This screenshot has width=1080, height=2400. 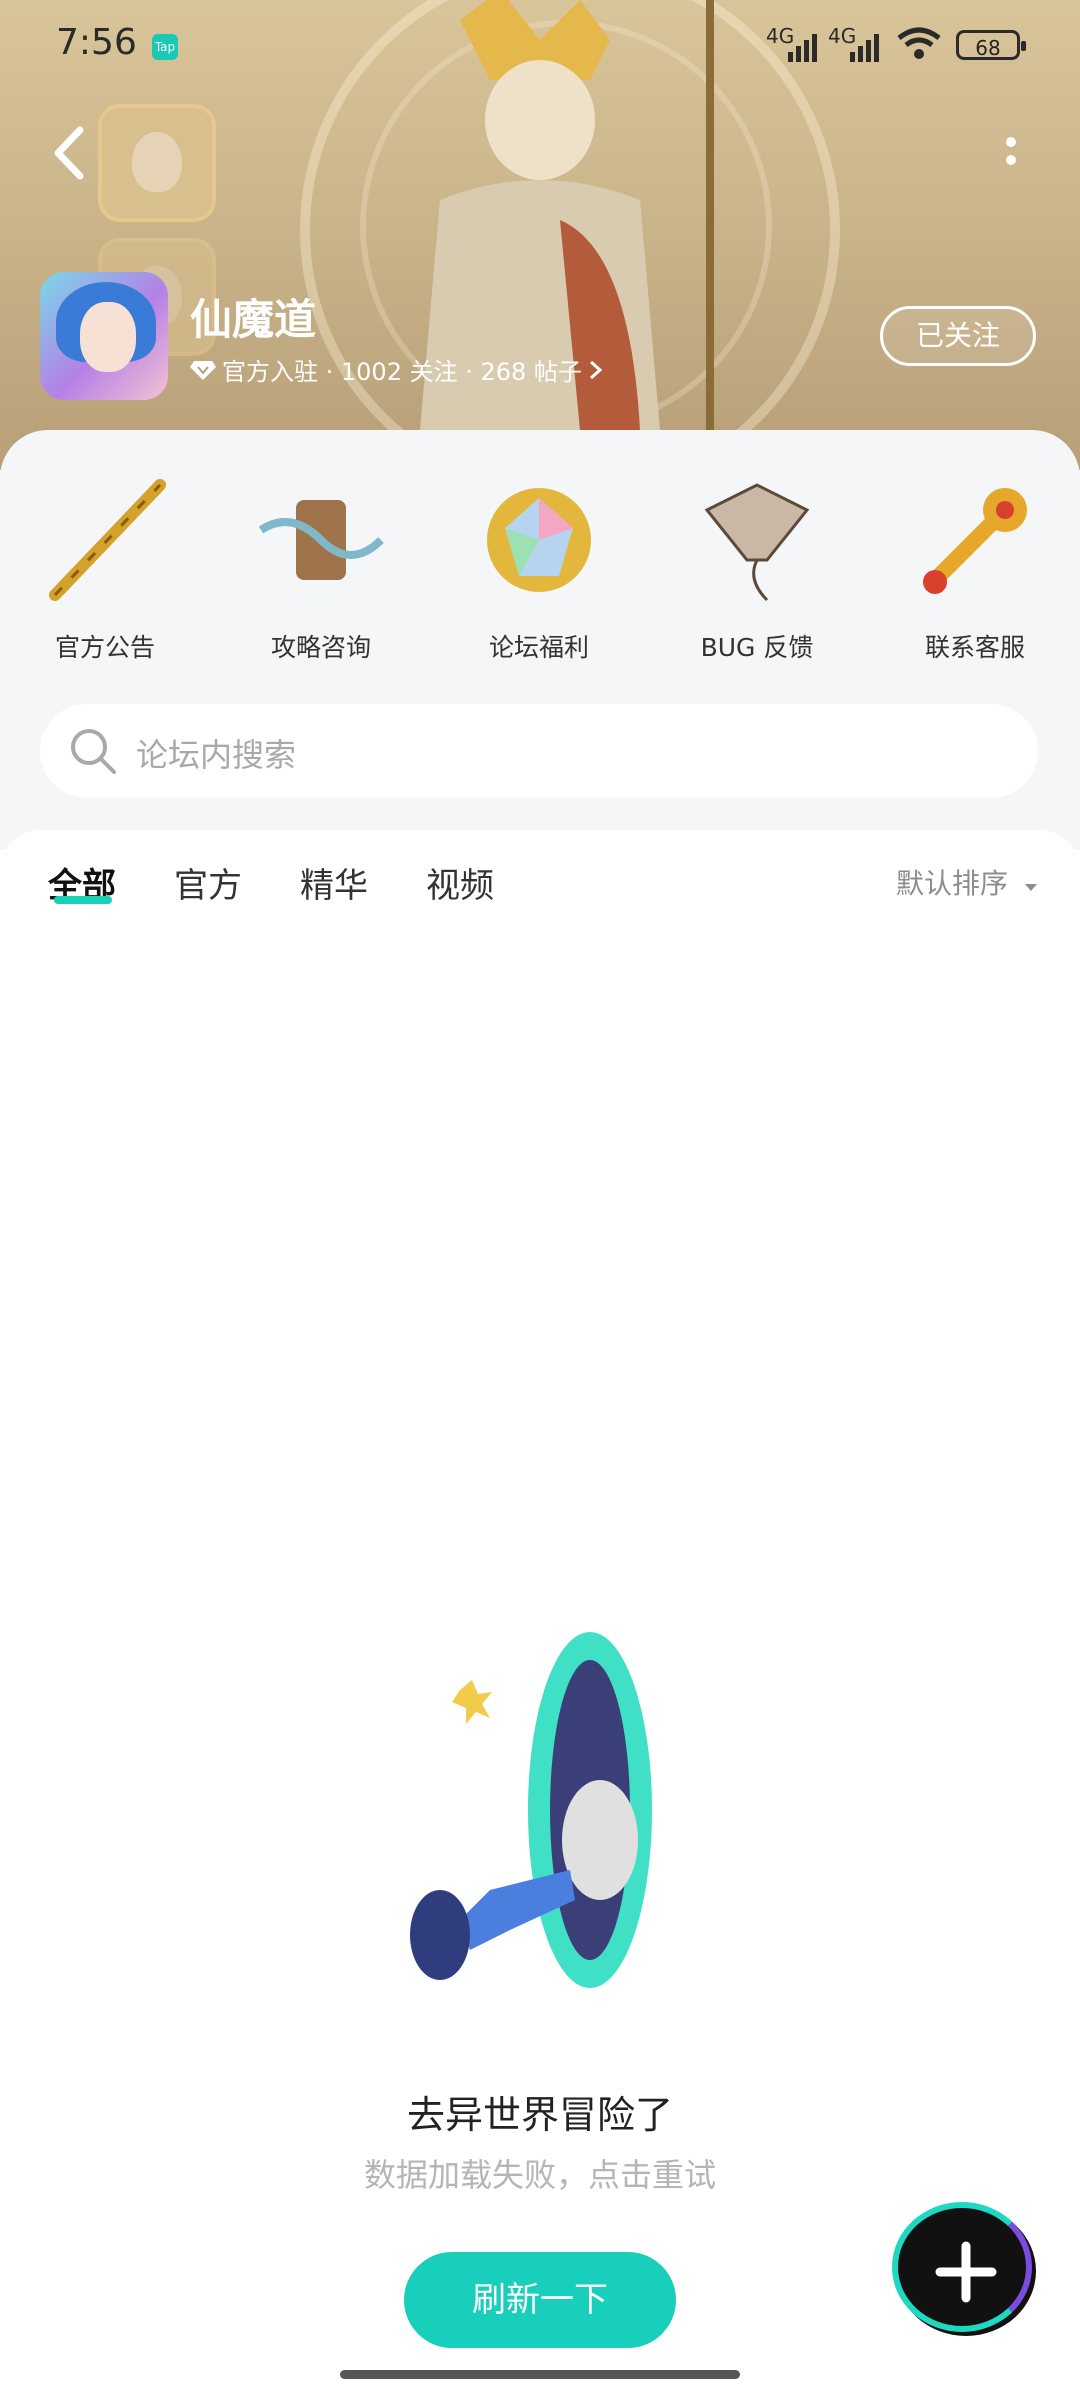 I want to click on forum-stats: 官方入驻 · 1002 关注 · 268 帖子, so click(x=402, y=372).